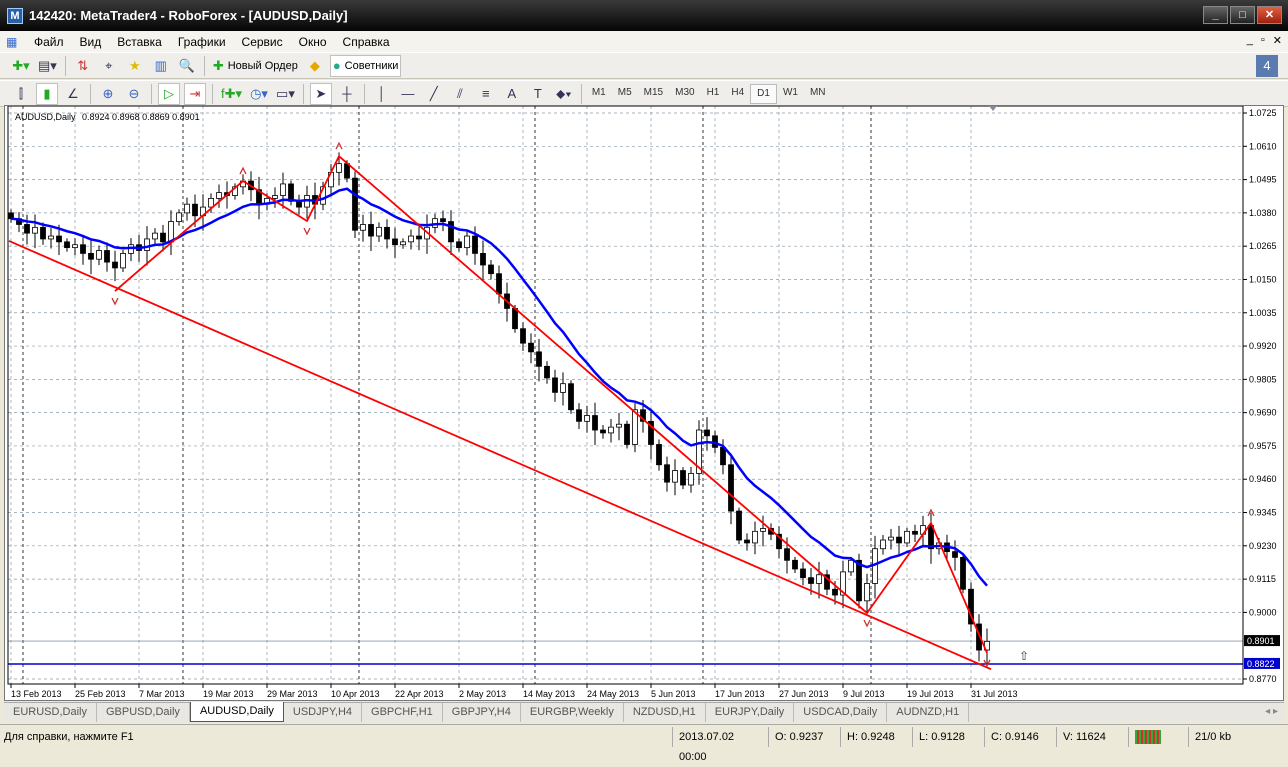  Describe the element at coordinates (161, 66) in the screenshot. I see `terminal-icon: ▥` at that location.